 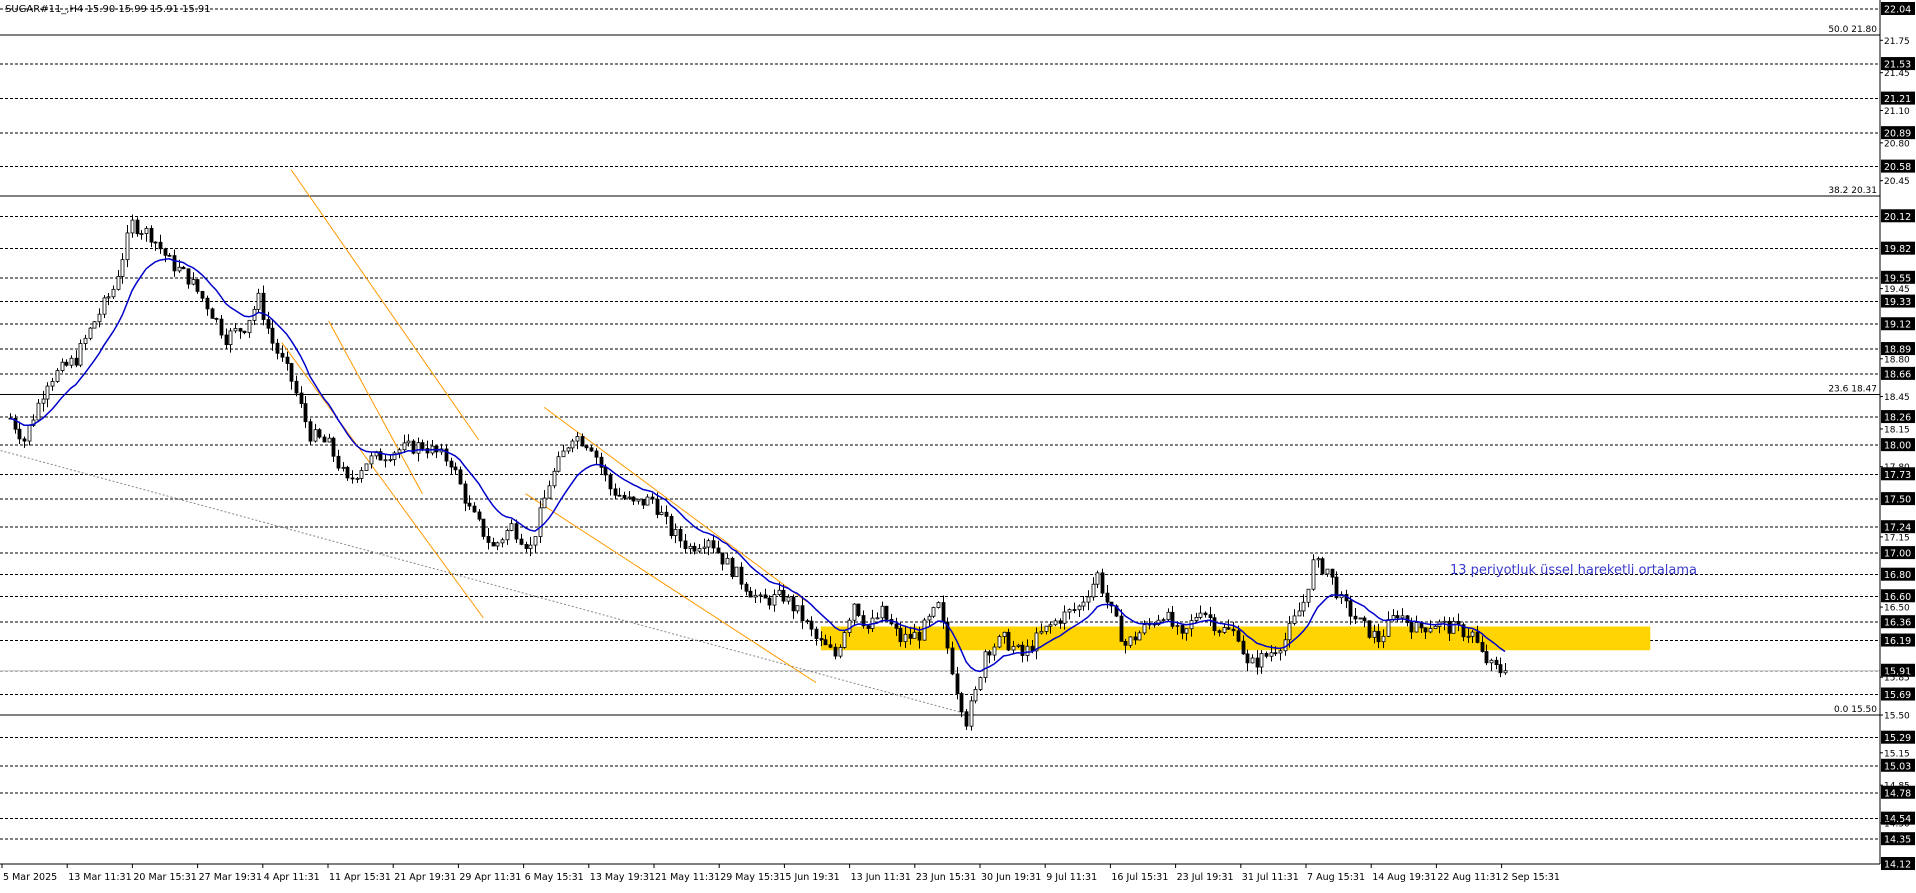 I want to click on price-tick-label: 15.85, so click(x=1897, y=679).